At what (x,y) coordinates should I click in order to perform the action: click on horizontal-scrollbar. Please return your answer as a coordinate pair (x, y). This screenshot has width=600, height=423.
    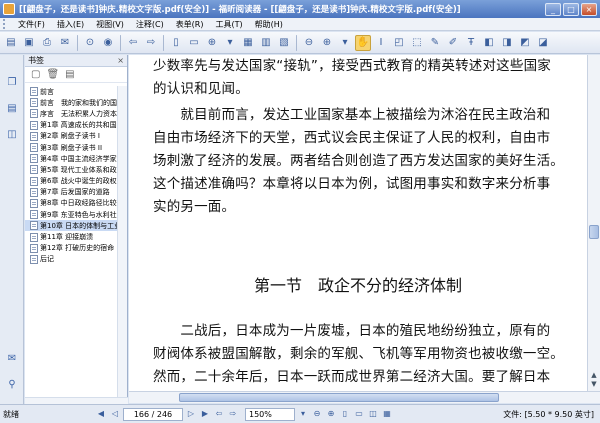
    Looking at the image, I should click on (364, 397).